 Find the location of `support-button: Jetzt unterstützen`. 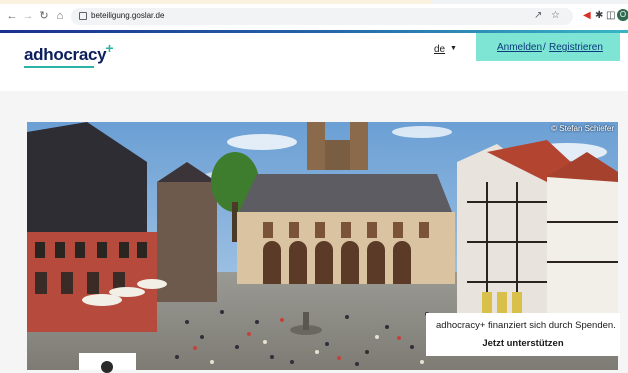

support-button: Jetzt unterstützen is located at coordinates (523, 344).